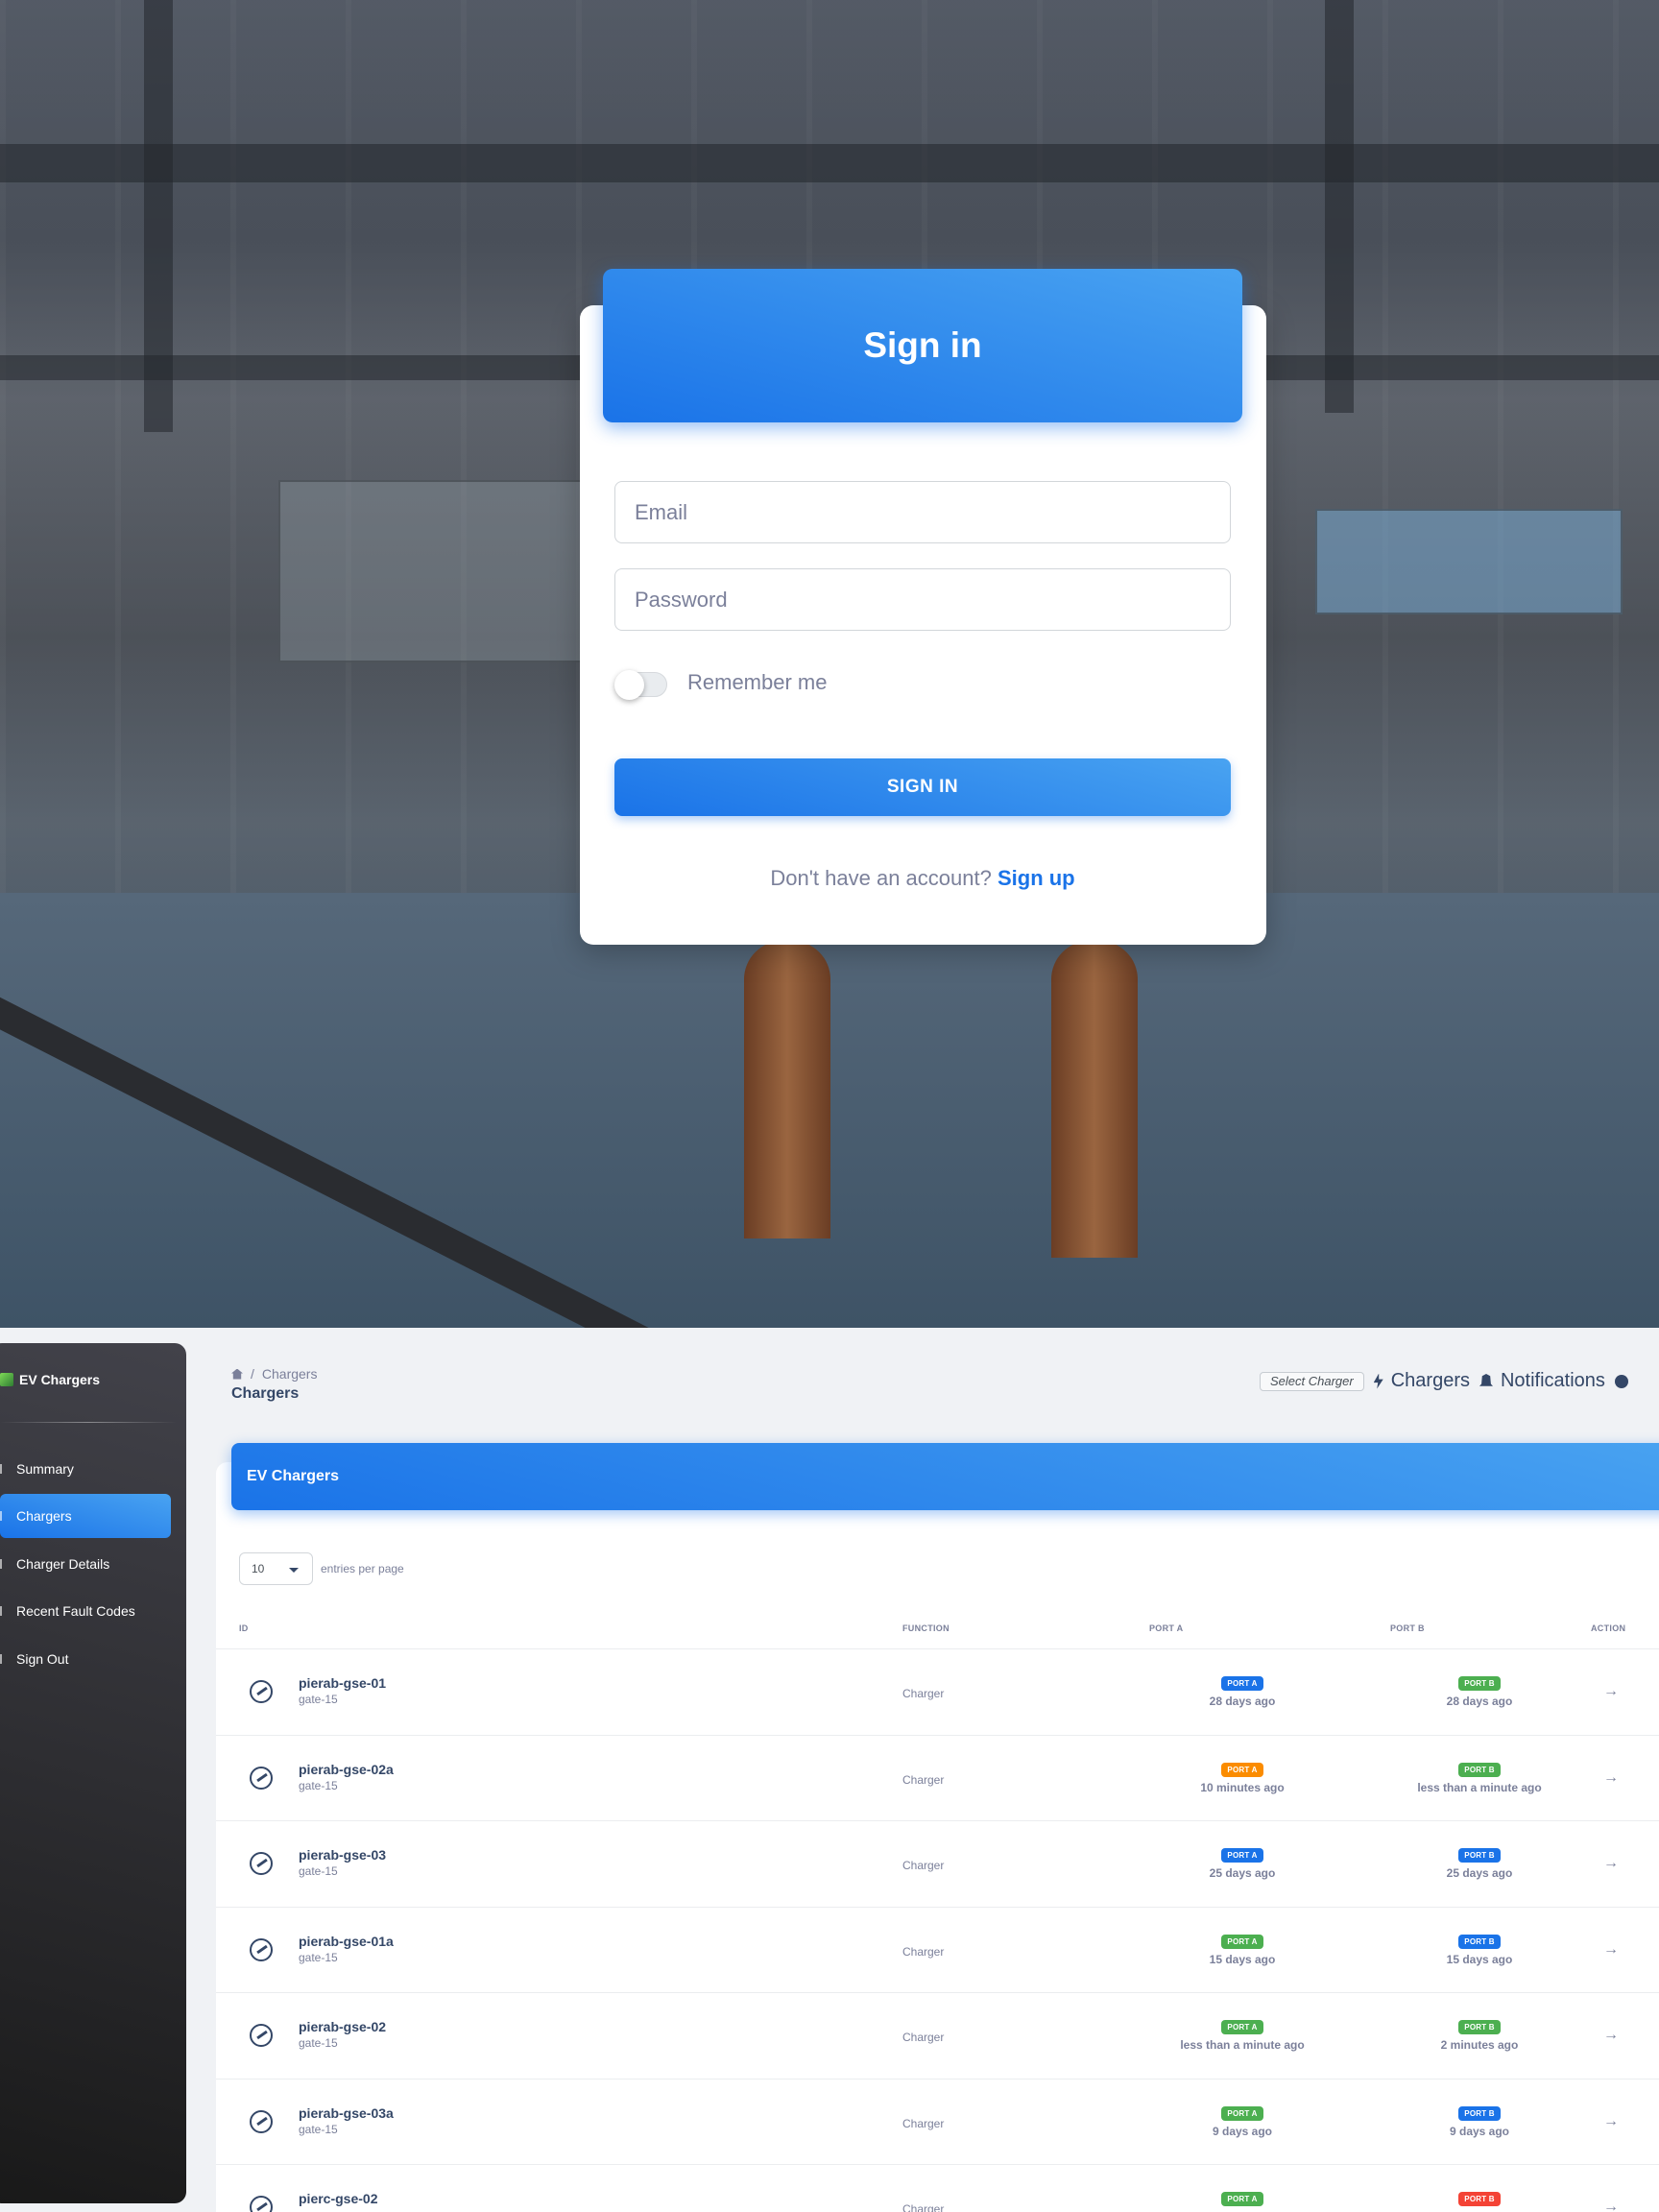 The image size is (1659, 2212). I want to click on breadcrumb: / Chargers, so click(274, 1374).